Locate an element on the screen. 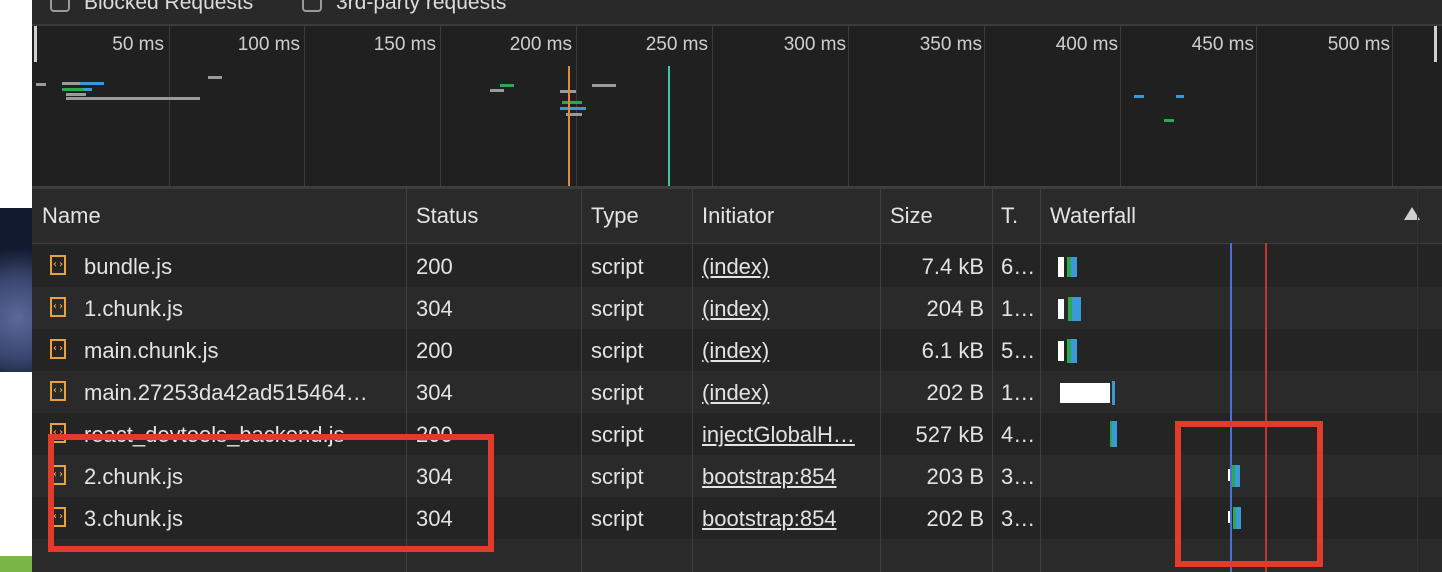  overview-right-handle is located at coordinates (1435, 44).